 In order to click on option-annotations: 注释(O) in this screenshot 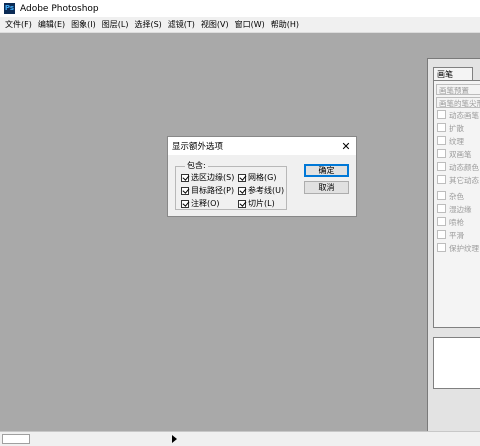, I will do `click(200, 203)`.